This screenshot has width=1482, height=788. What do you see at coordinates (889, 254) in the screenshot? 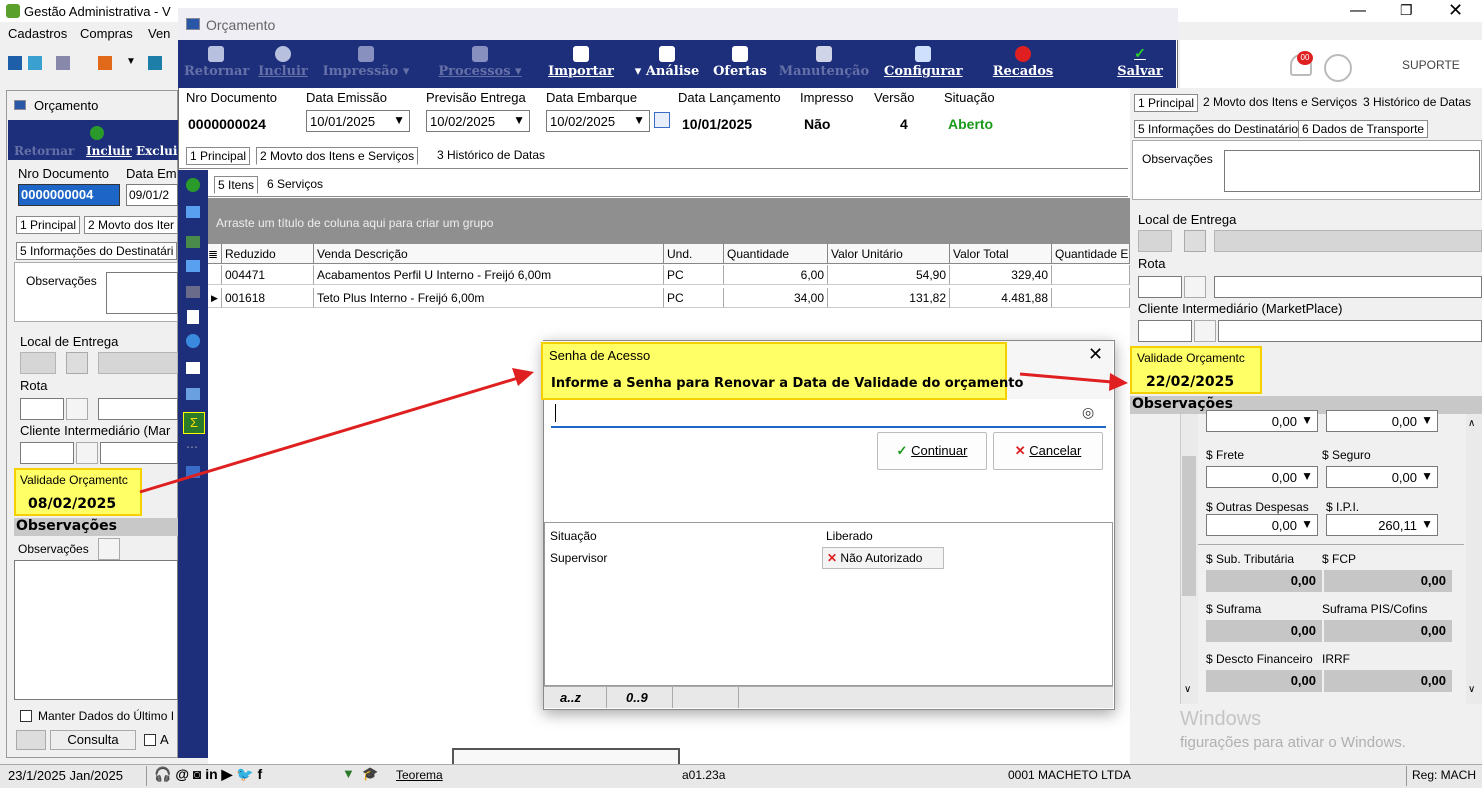
I see `col-valor-unitario: Valor Unitário` at bounding box center [889, 254].